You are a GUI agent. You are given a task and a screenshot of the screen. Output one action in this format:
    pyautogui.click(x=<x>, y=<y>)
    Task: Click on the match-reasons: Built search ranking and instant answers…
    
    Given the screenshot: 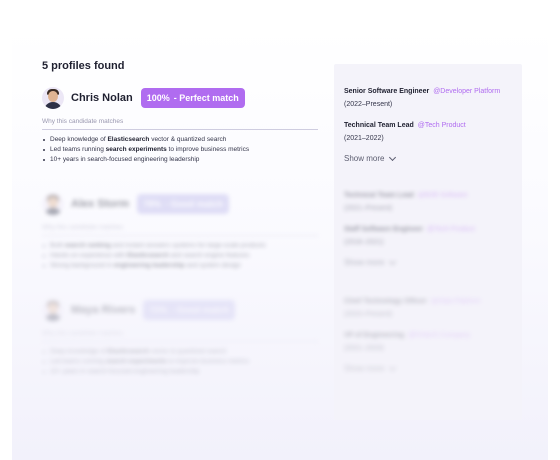 What is the action you would take?
    pyautogui.click(x=180, y=255)
    